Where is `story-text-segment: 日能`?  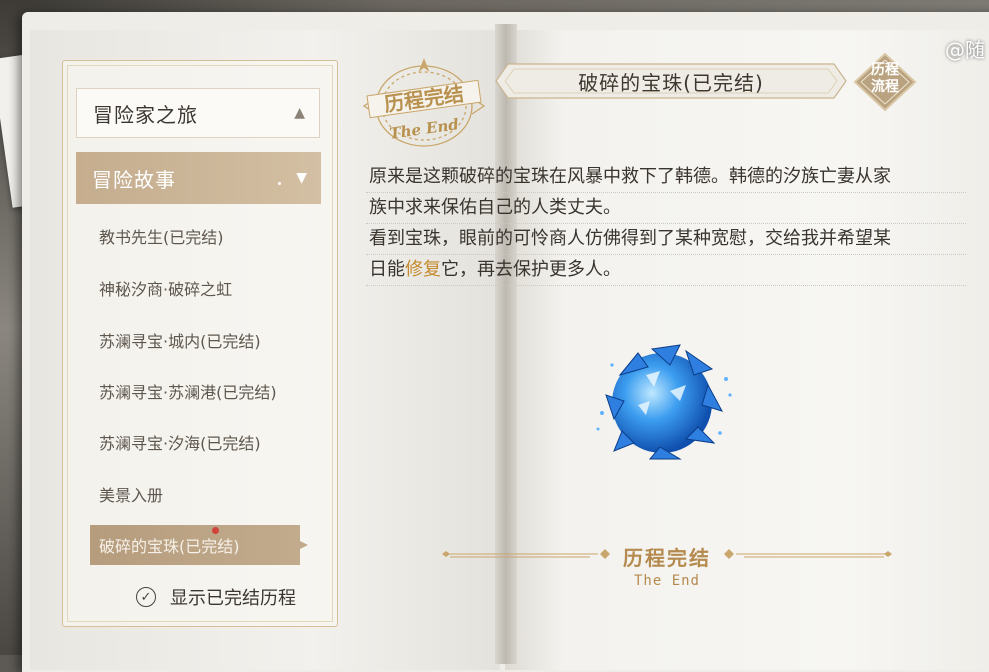 story-text-segment: 日能 is located at coordinates (387, 269).